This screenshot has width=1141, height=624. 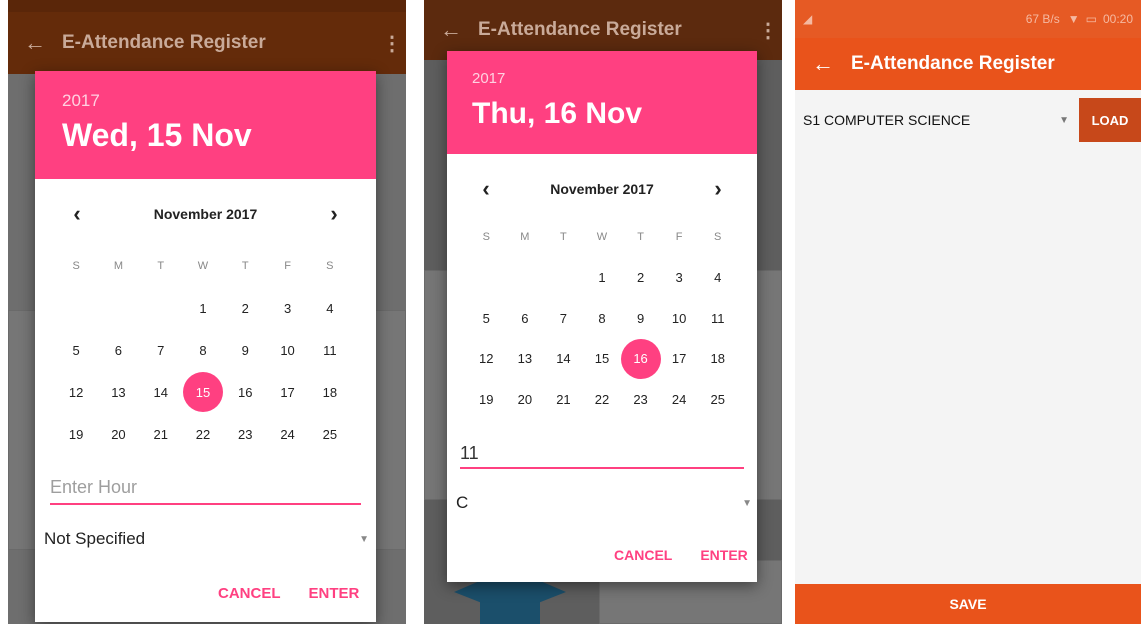 I want to click on toolbar: ← E-Attendance Register ⋮, so click(x=207, y=43).